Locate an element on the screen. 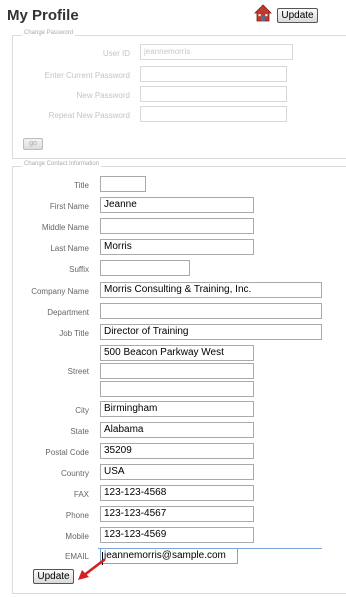 The image size is (346, 597). job-title-label: Job Title is located at coordinates (74, 333).